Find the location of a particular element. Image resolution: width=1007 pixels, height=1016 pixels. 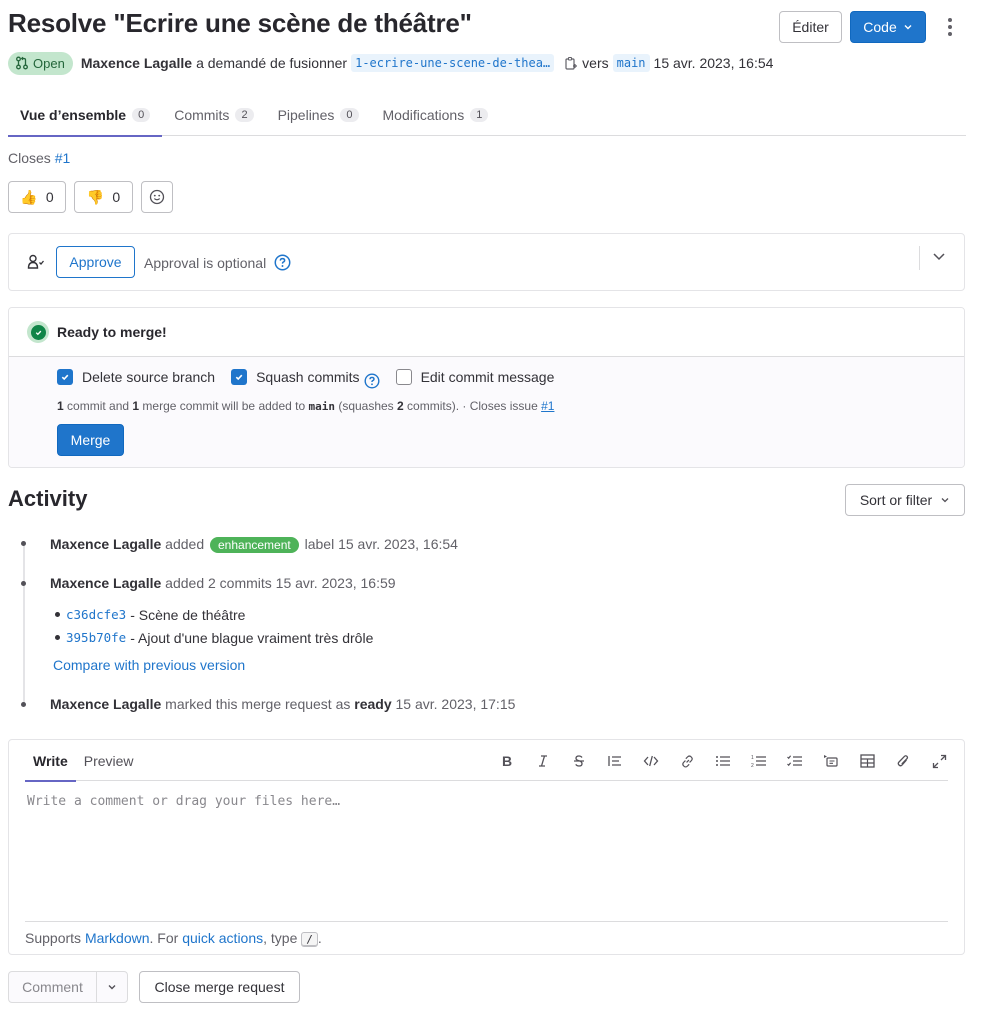

tab-write: Write is located at coordinates (50, 761).